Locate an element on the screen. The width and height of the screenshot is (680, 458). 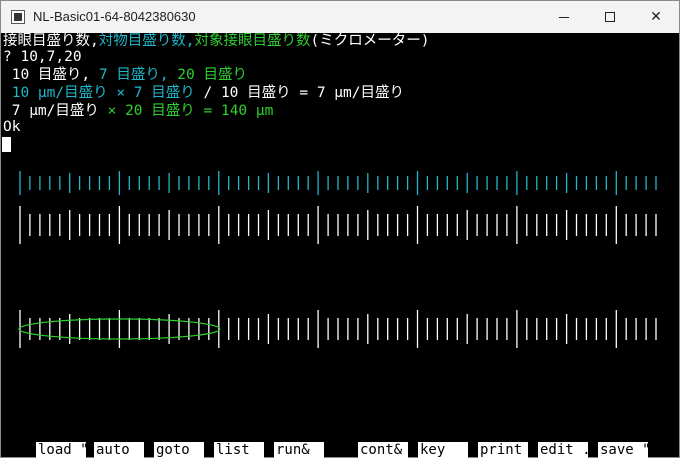
maximize-icon is located at coordinates (610, 17).